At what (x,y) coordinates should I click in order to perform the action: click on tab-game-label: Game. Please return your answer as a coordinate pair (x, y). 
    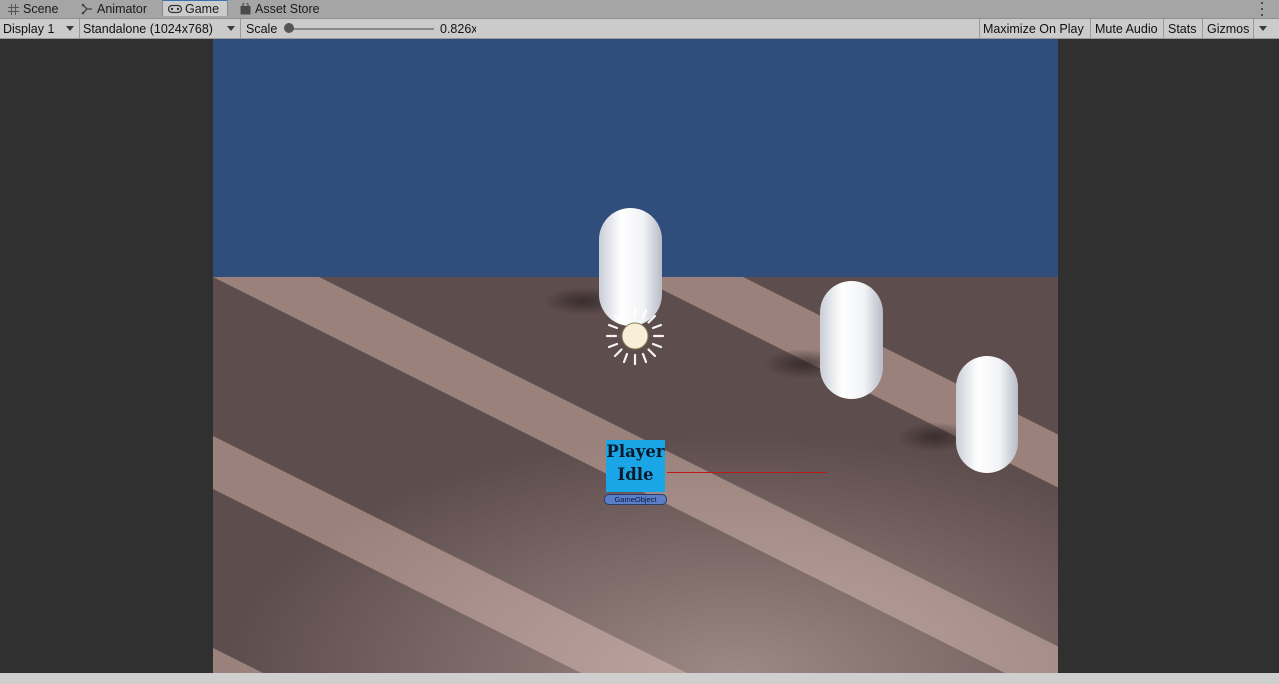
    Looking at the image, I should click on (202, 8).